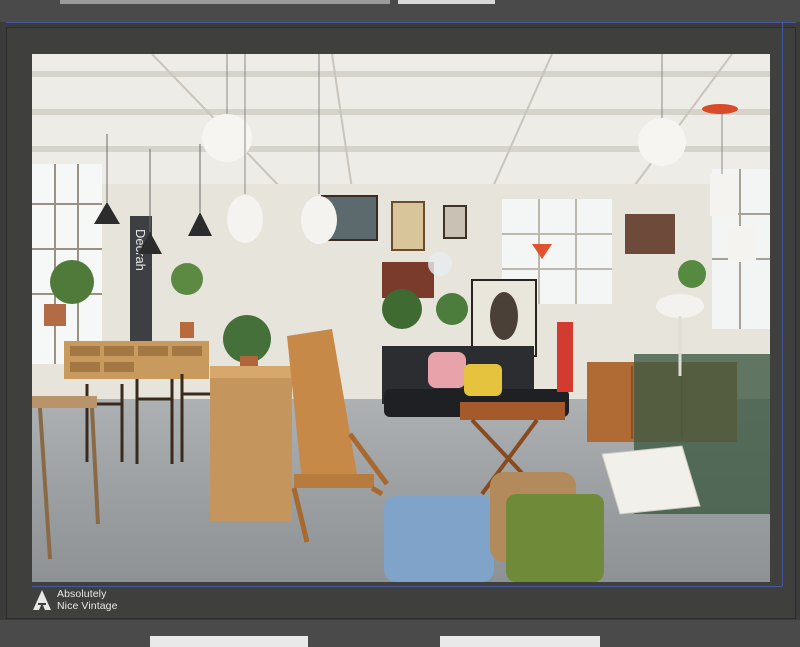  What do you see at coordinates (251, 443) in the screenshot?
I see `tall-wooden-cabinet` at bounding box center [251, 443].